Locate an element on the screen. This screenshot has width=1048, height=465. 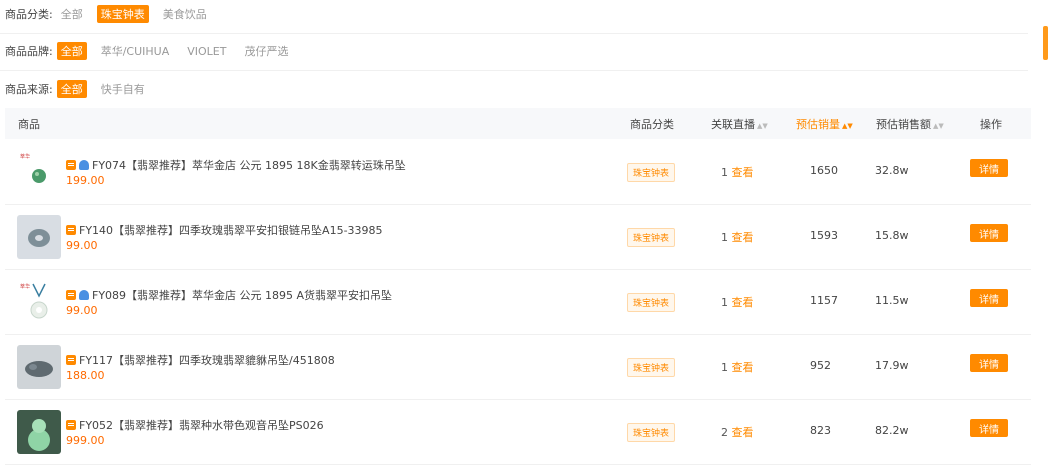
product-title: FY117【翡翠推荐】四季玫瑰翡翠貔貅吊坠/451808 is located at coordinates (207, 360).